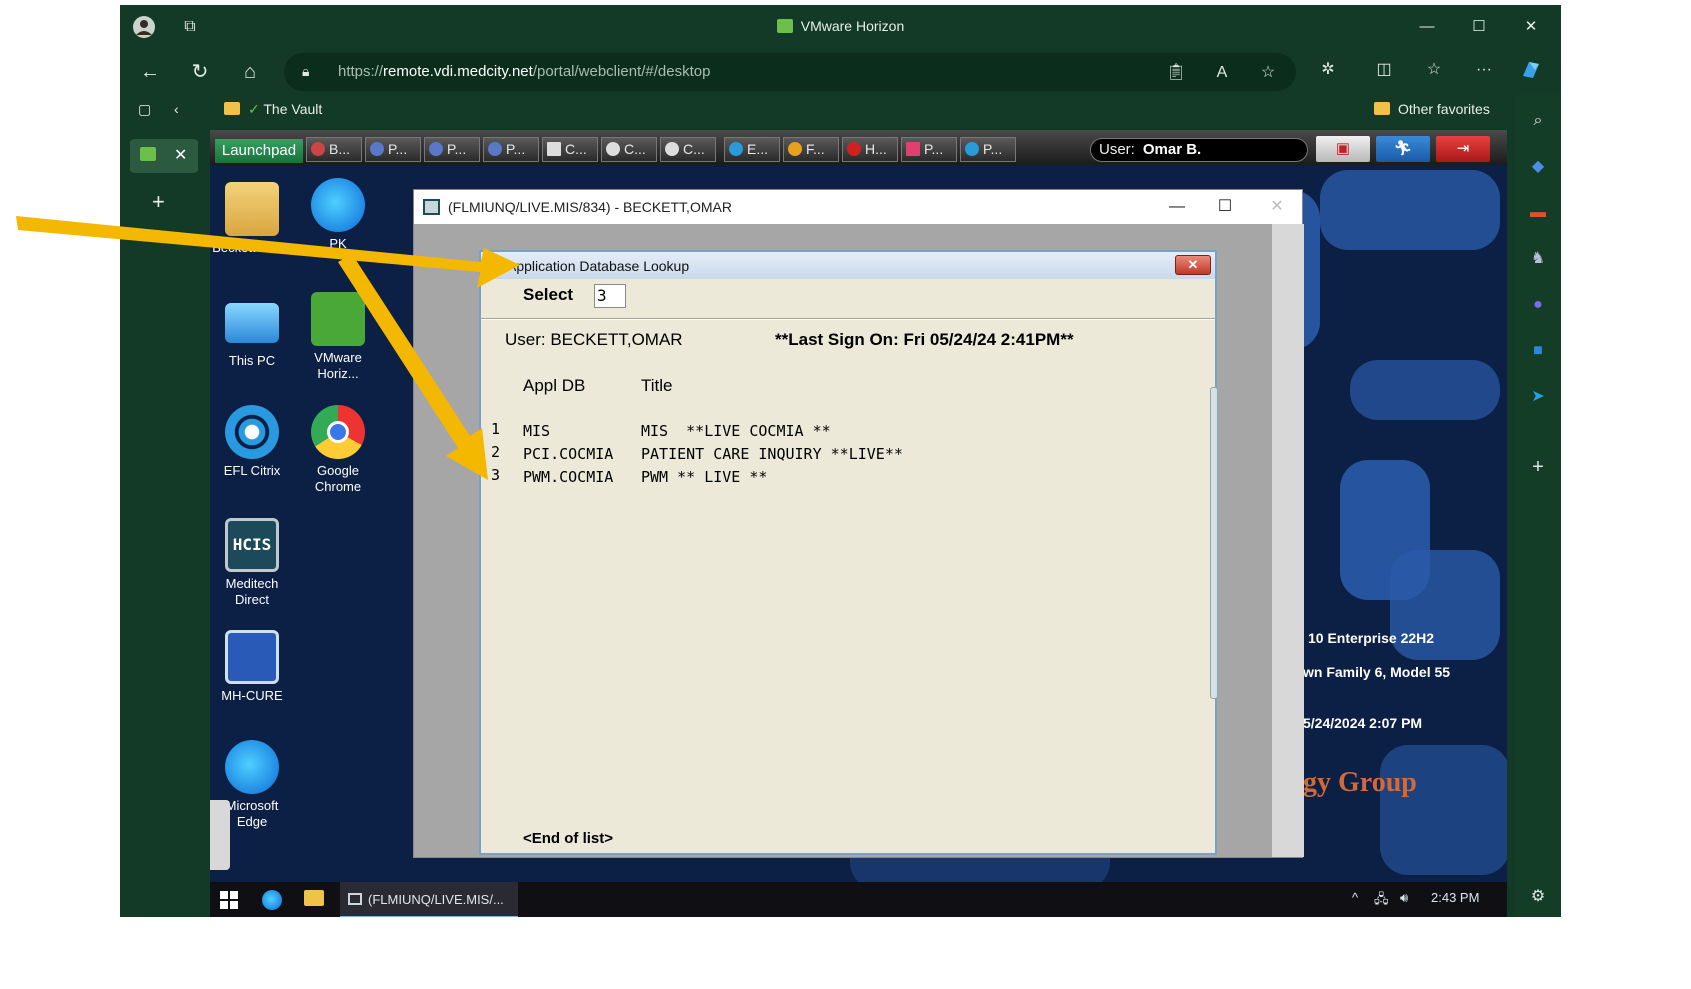 This screenshot has height=989, width=1691. Describe the element at coordinates (180, 155) in the screenshot. I see `close-tab-icon: ✕` at that location.